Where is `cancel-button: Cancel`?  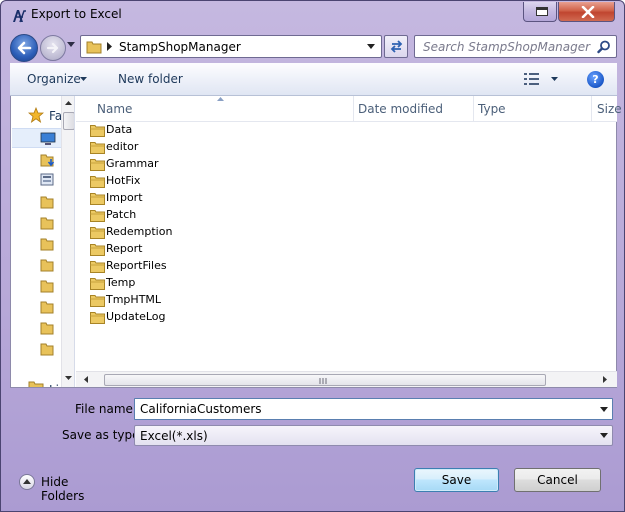 cancel-button: Cancel is located at coordinates (557, 480).